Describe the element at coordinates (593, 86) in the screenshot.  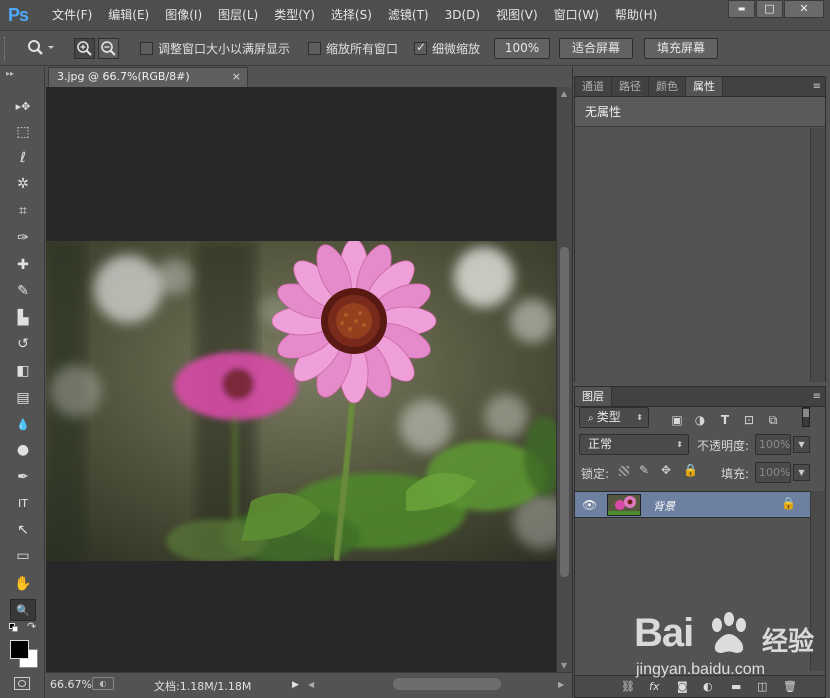
I see `tab-channels: 通道` at that location.